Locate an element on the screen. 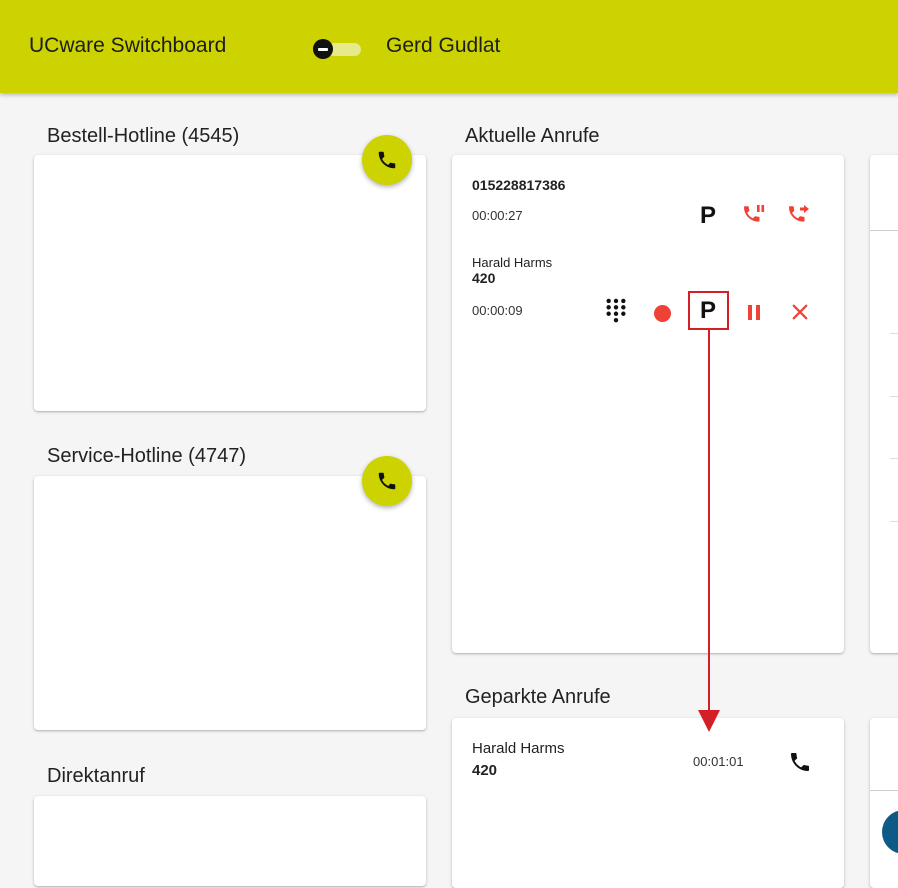 This screenshot has width=898, height=888. parked-duration: 00:01:01 is located at coordinates (718, 761).